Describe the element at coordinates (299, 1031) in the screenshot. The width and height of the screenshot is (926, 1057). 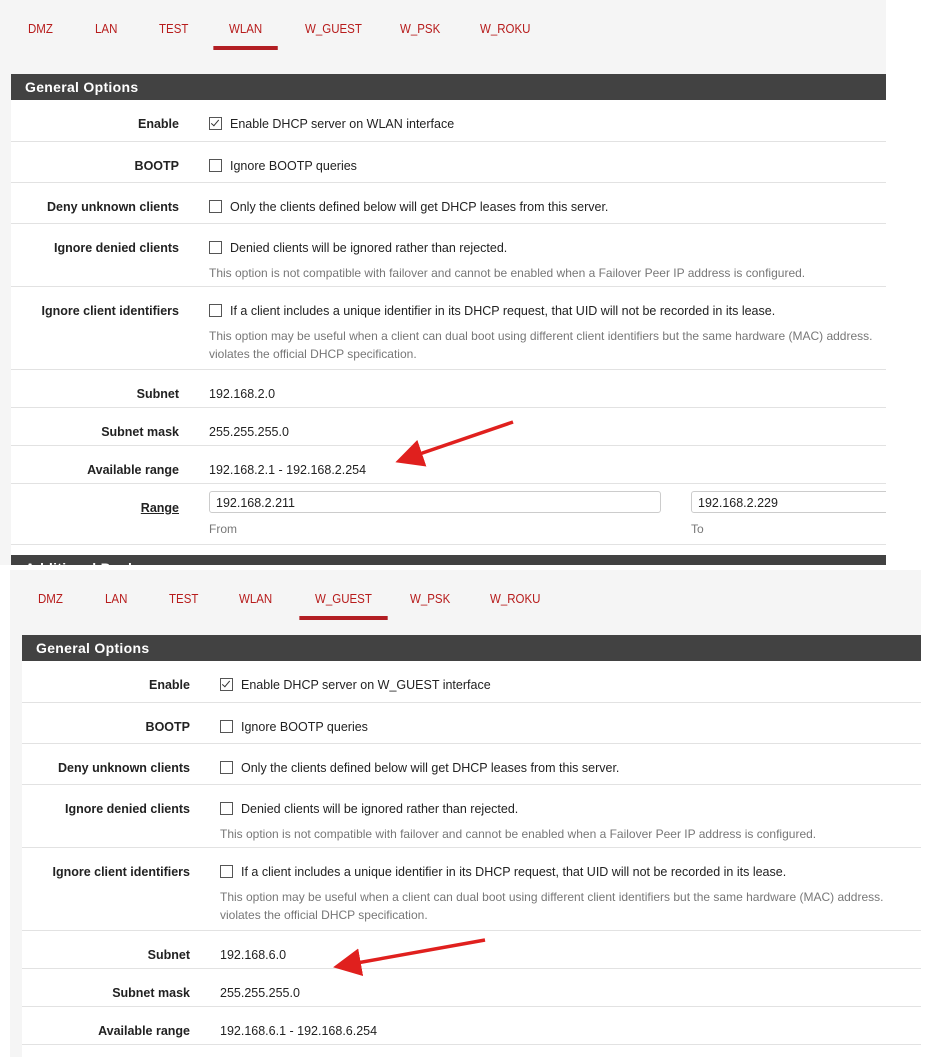
I see `available-range-value: 192.168.6.1 - 192.168.6.254` at that location.